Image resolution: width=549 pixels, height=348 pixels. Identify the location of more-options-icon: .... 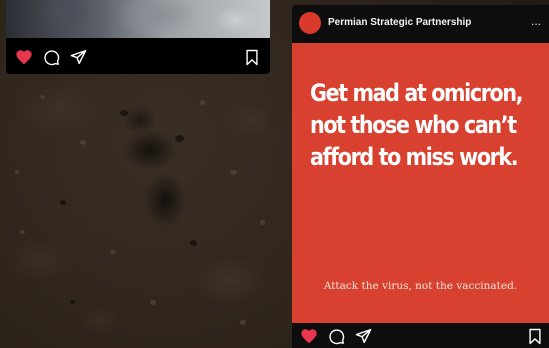
(536, 21).